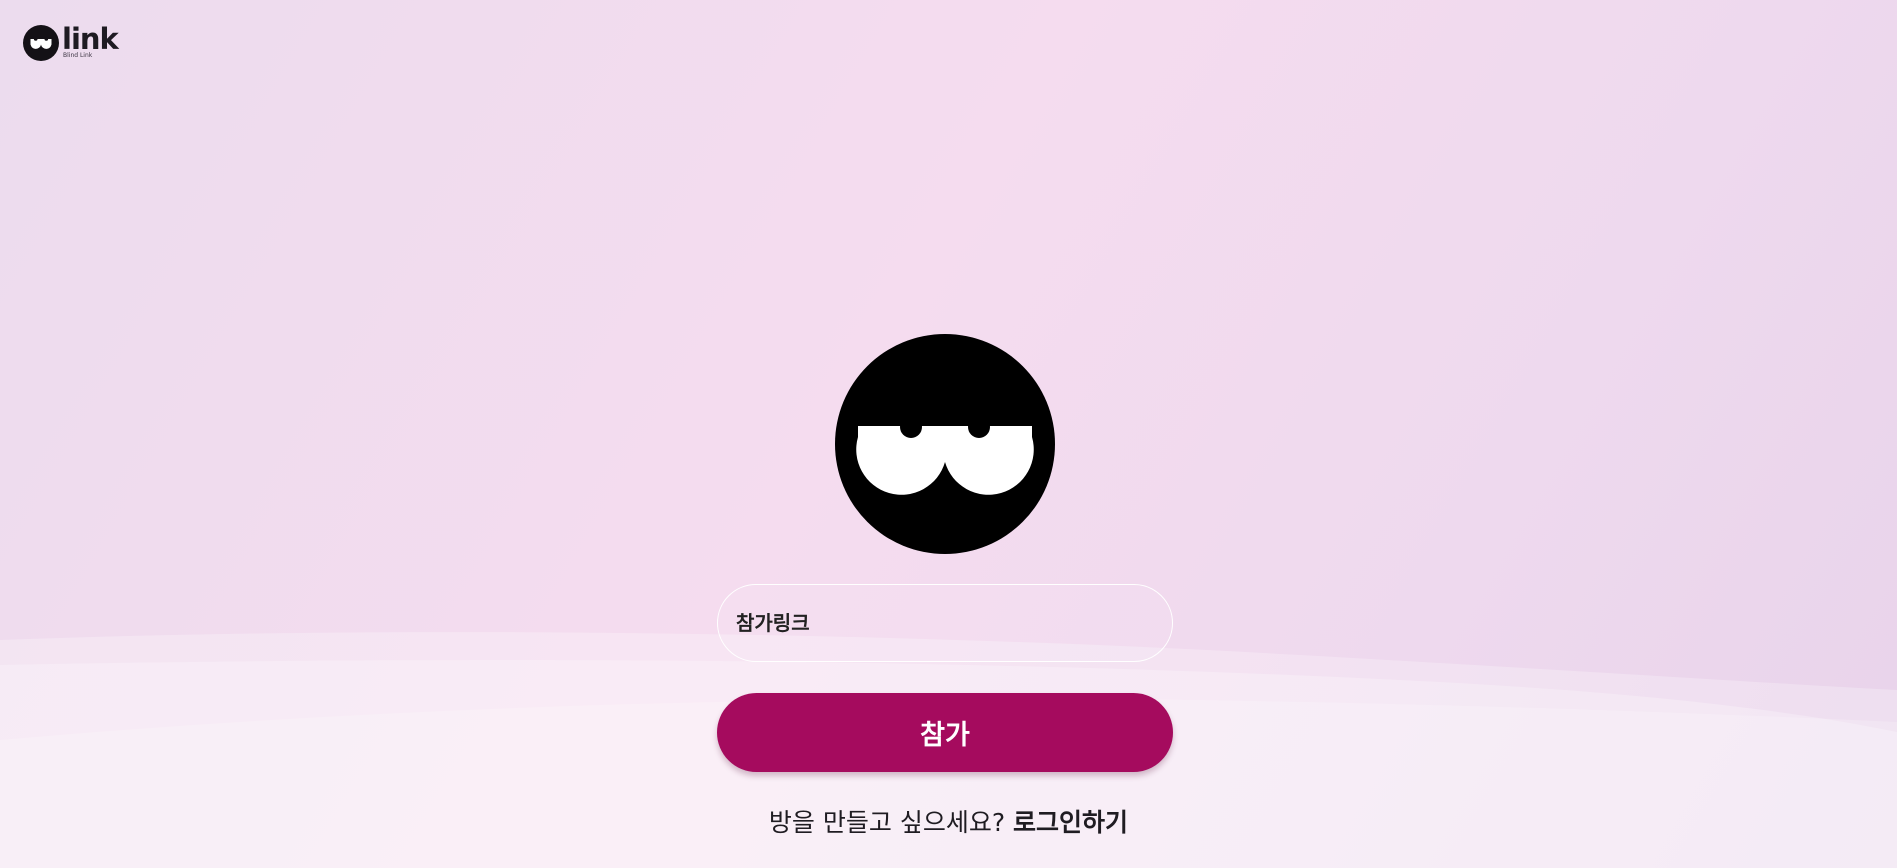  I want to click on logo-wordmark: link, so click(90, 39).